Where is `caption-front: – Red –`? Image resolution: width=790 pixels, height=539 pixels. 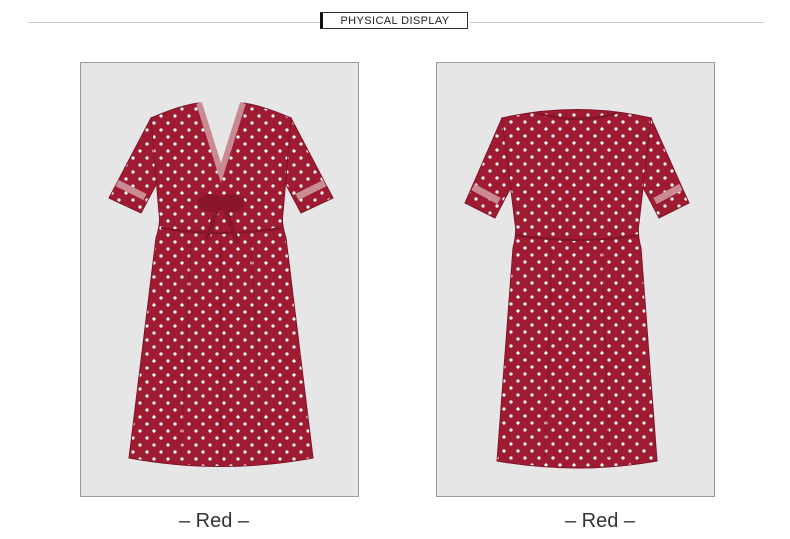
caption-front: – Red – is located at coordinates (214, 521).